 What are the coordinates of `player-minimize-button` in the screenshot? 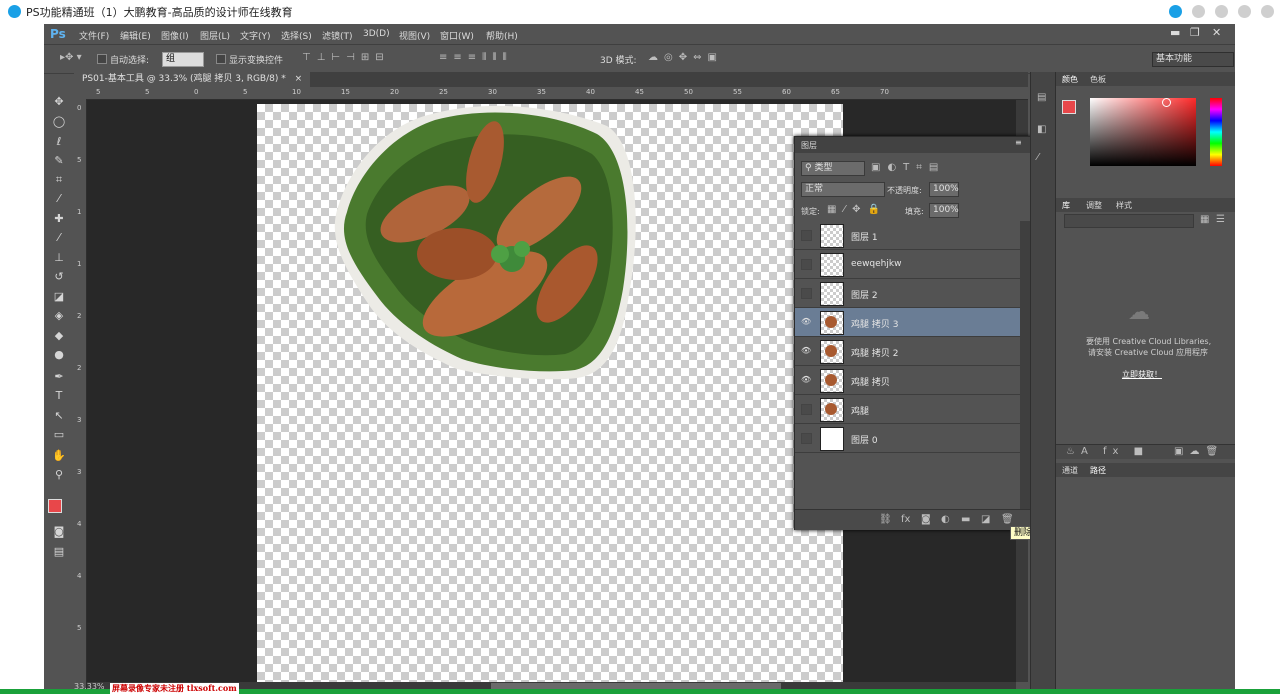 It's located at (1221, 11).